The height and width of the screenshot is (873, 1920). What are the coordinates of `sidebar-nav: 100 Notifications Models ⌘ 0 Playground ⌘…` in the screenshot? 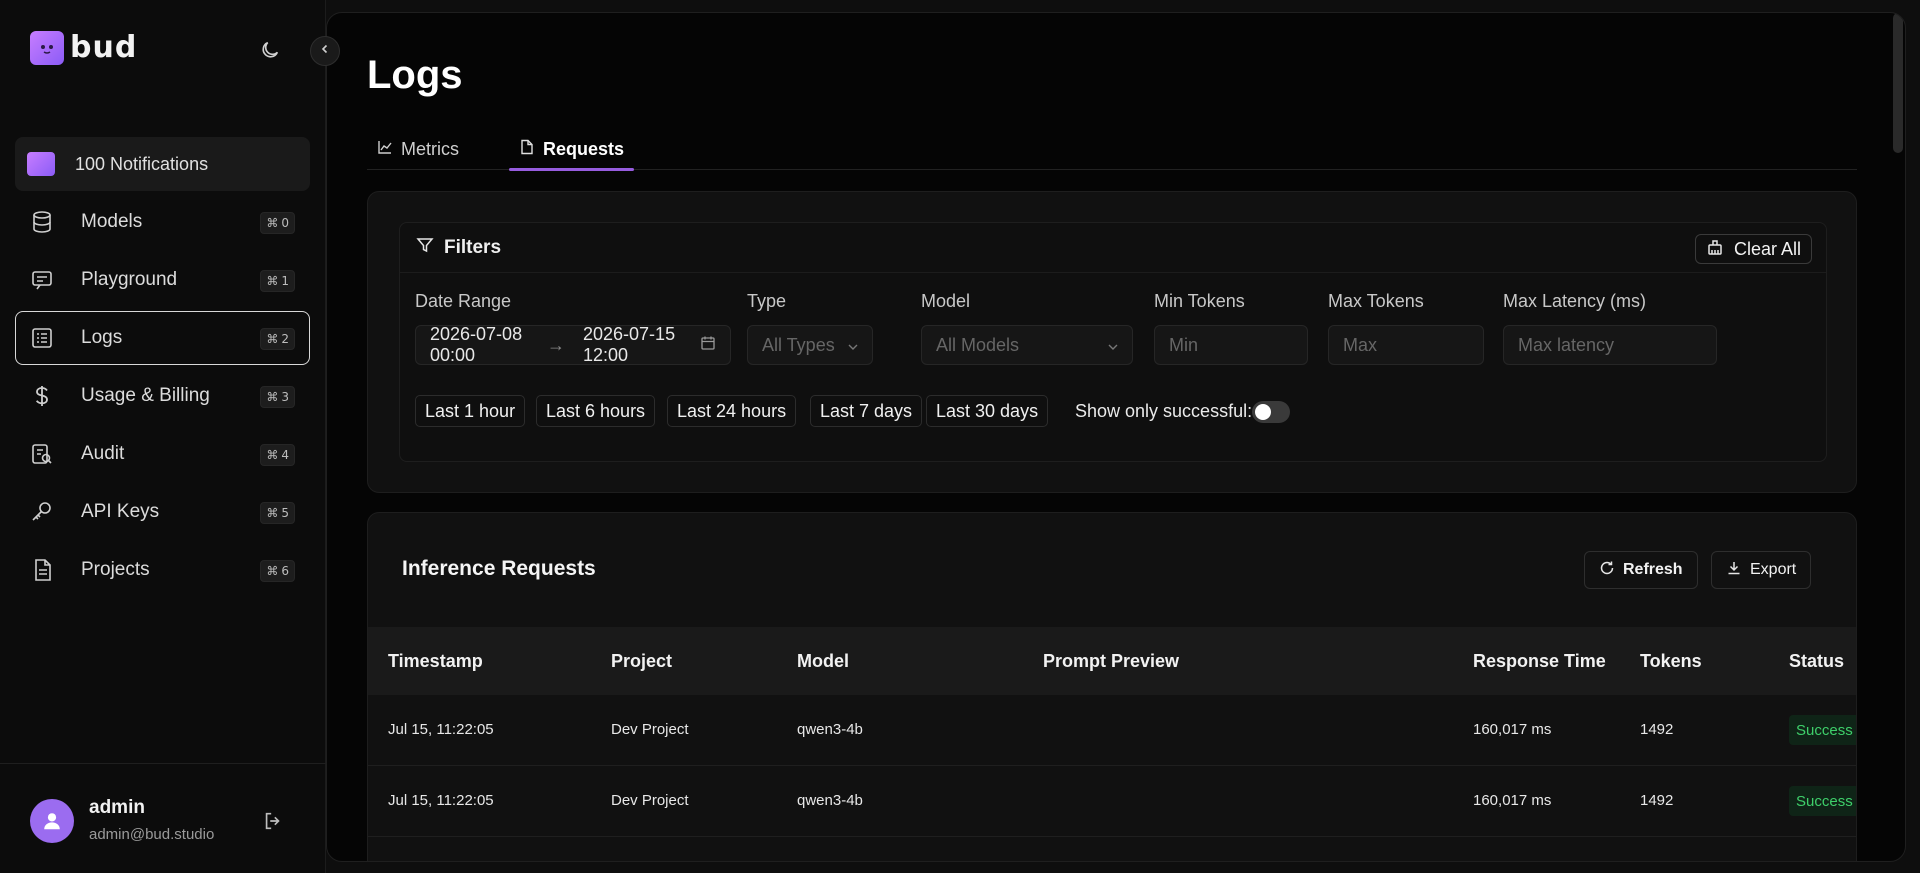 It's located at (162, 369).